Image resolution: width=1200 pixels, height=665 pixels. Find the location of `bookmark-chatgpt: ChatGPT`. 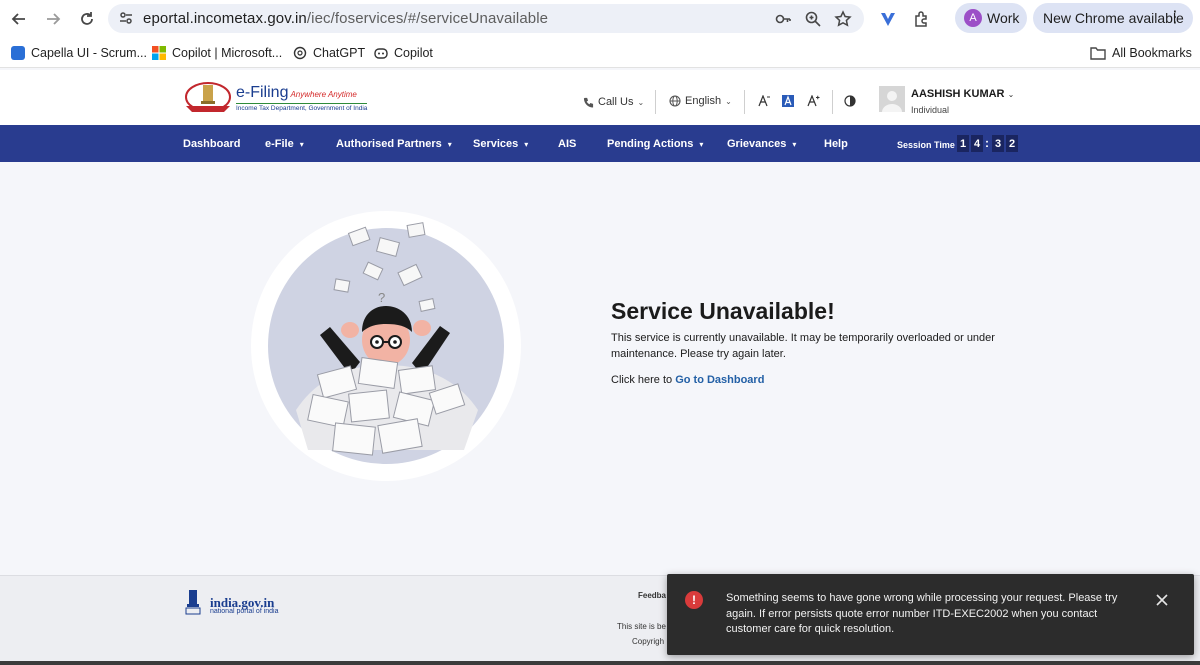

bookmark-chatgpt: ChatGPT is located at coordinates (329, 53).